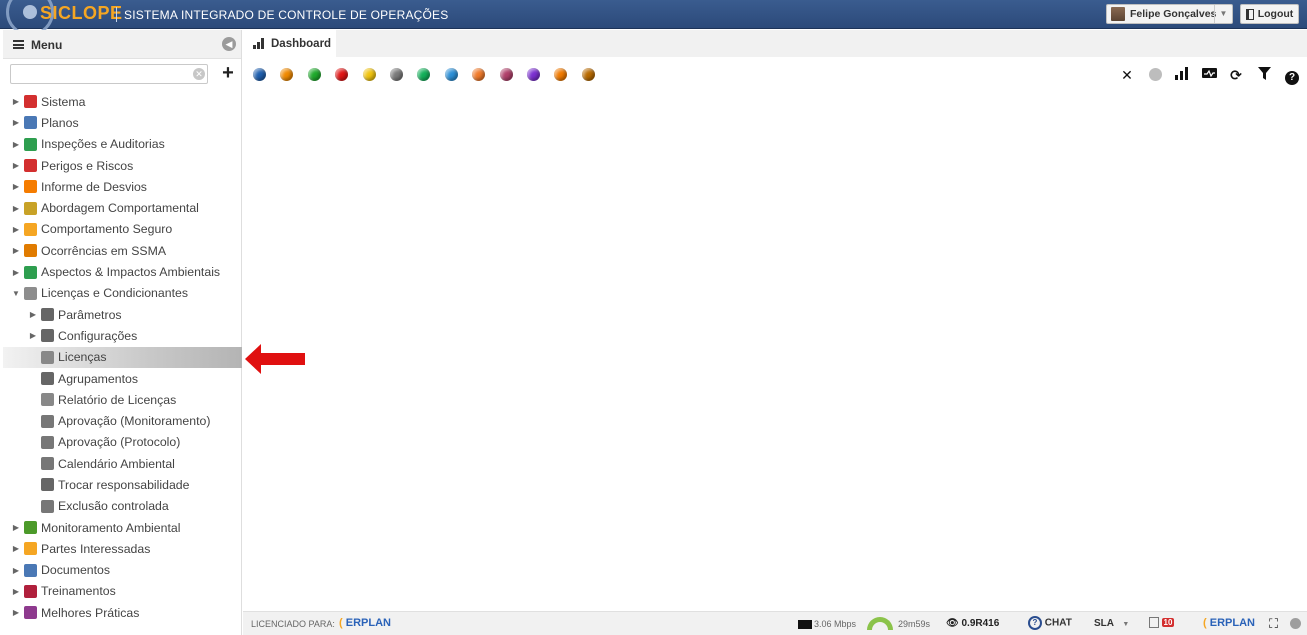 The width and height of the screenshot is (1307, 635). I want to click on sidebar-item: ▶ Configurações, so click(122, 335).